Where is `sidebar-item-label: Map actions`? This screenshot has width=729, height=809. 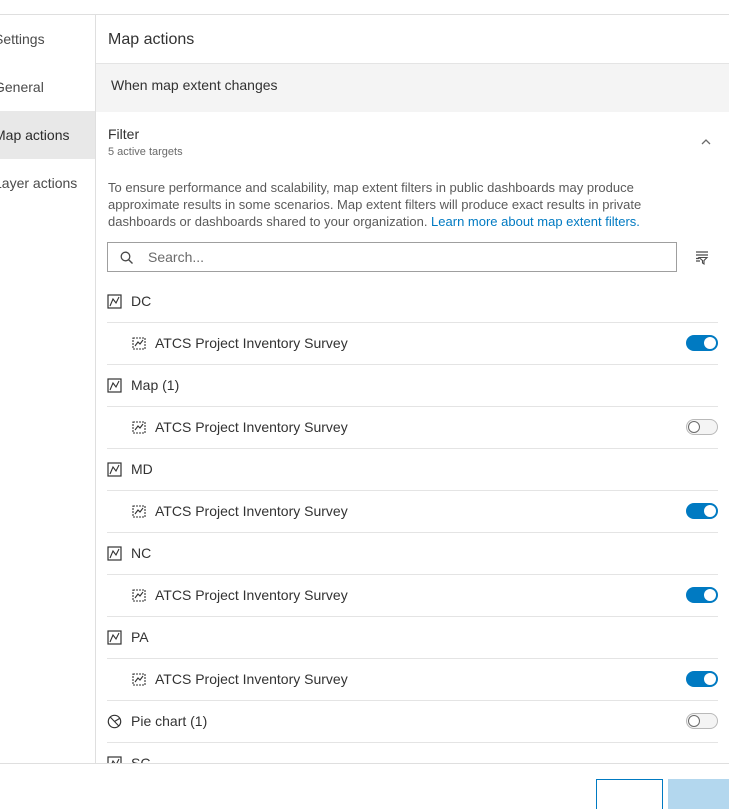 sidebar-item-label: Map actions is located at coordinates (35, 135).